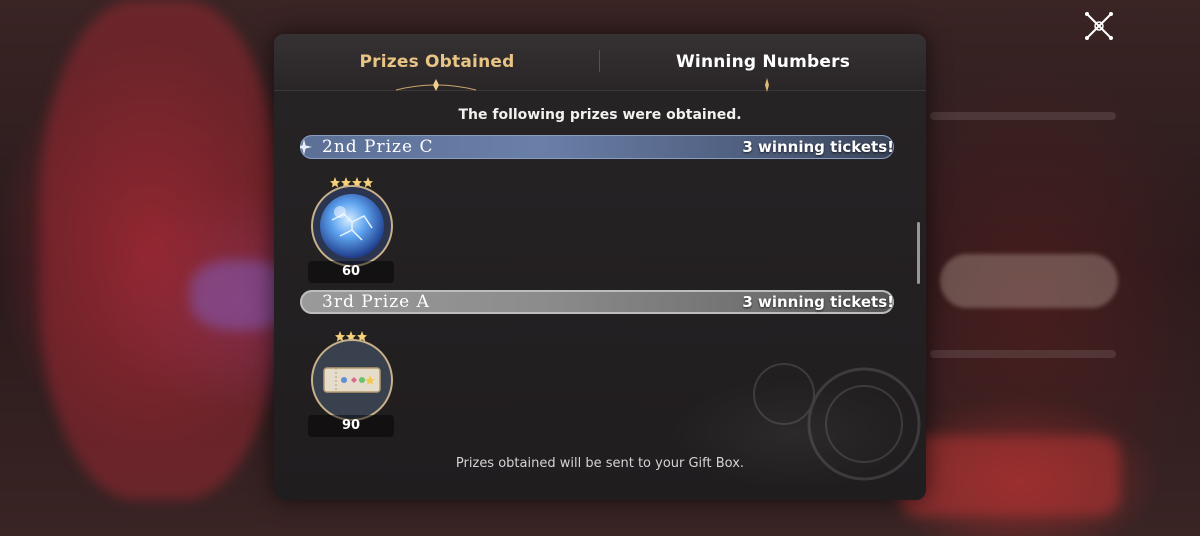  I want to click on close-button, so click(1099, 26).